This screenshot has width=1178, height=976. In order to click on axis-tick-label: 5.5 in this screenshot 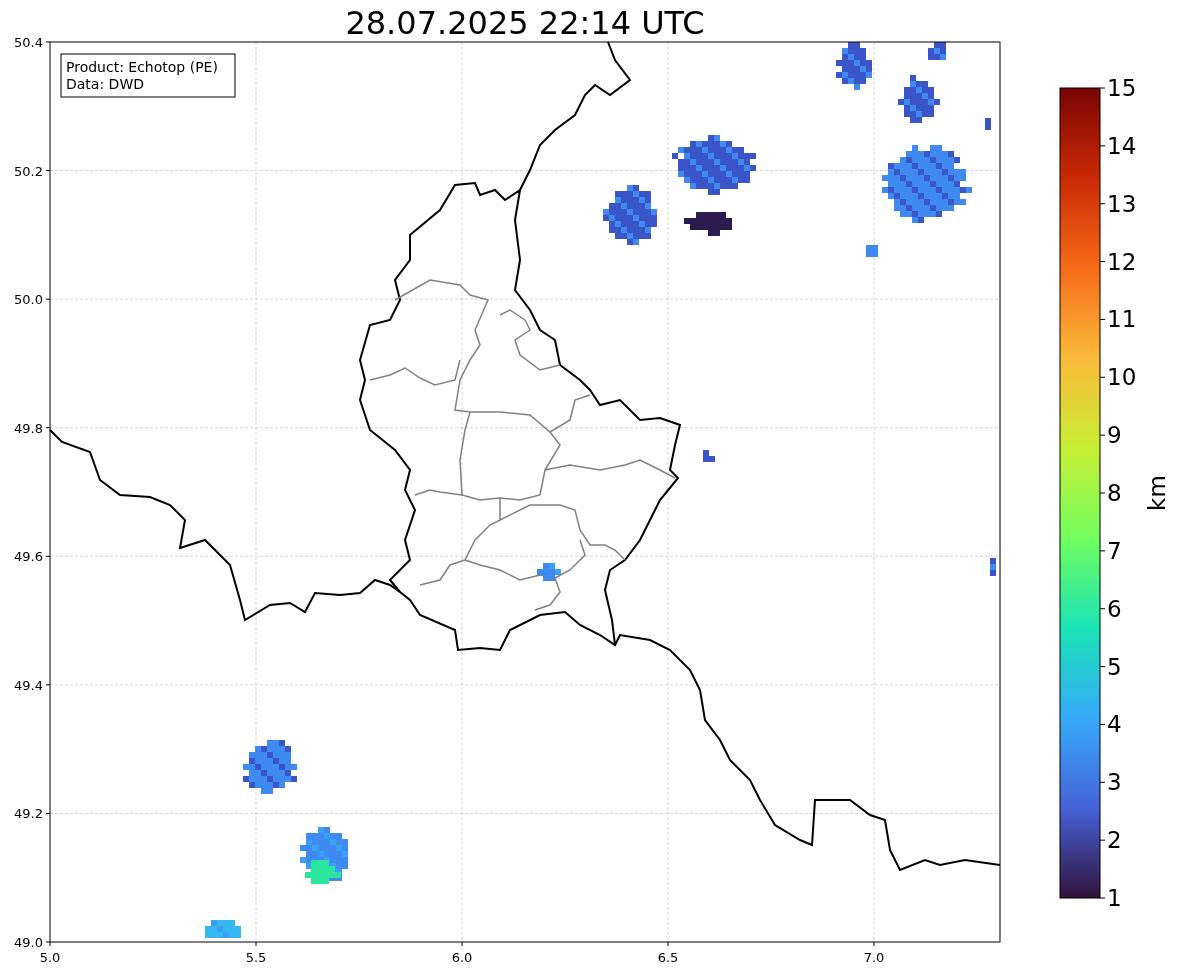, I will do `click(256, 957)`.